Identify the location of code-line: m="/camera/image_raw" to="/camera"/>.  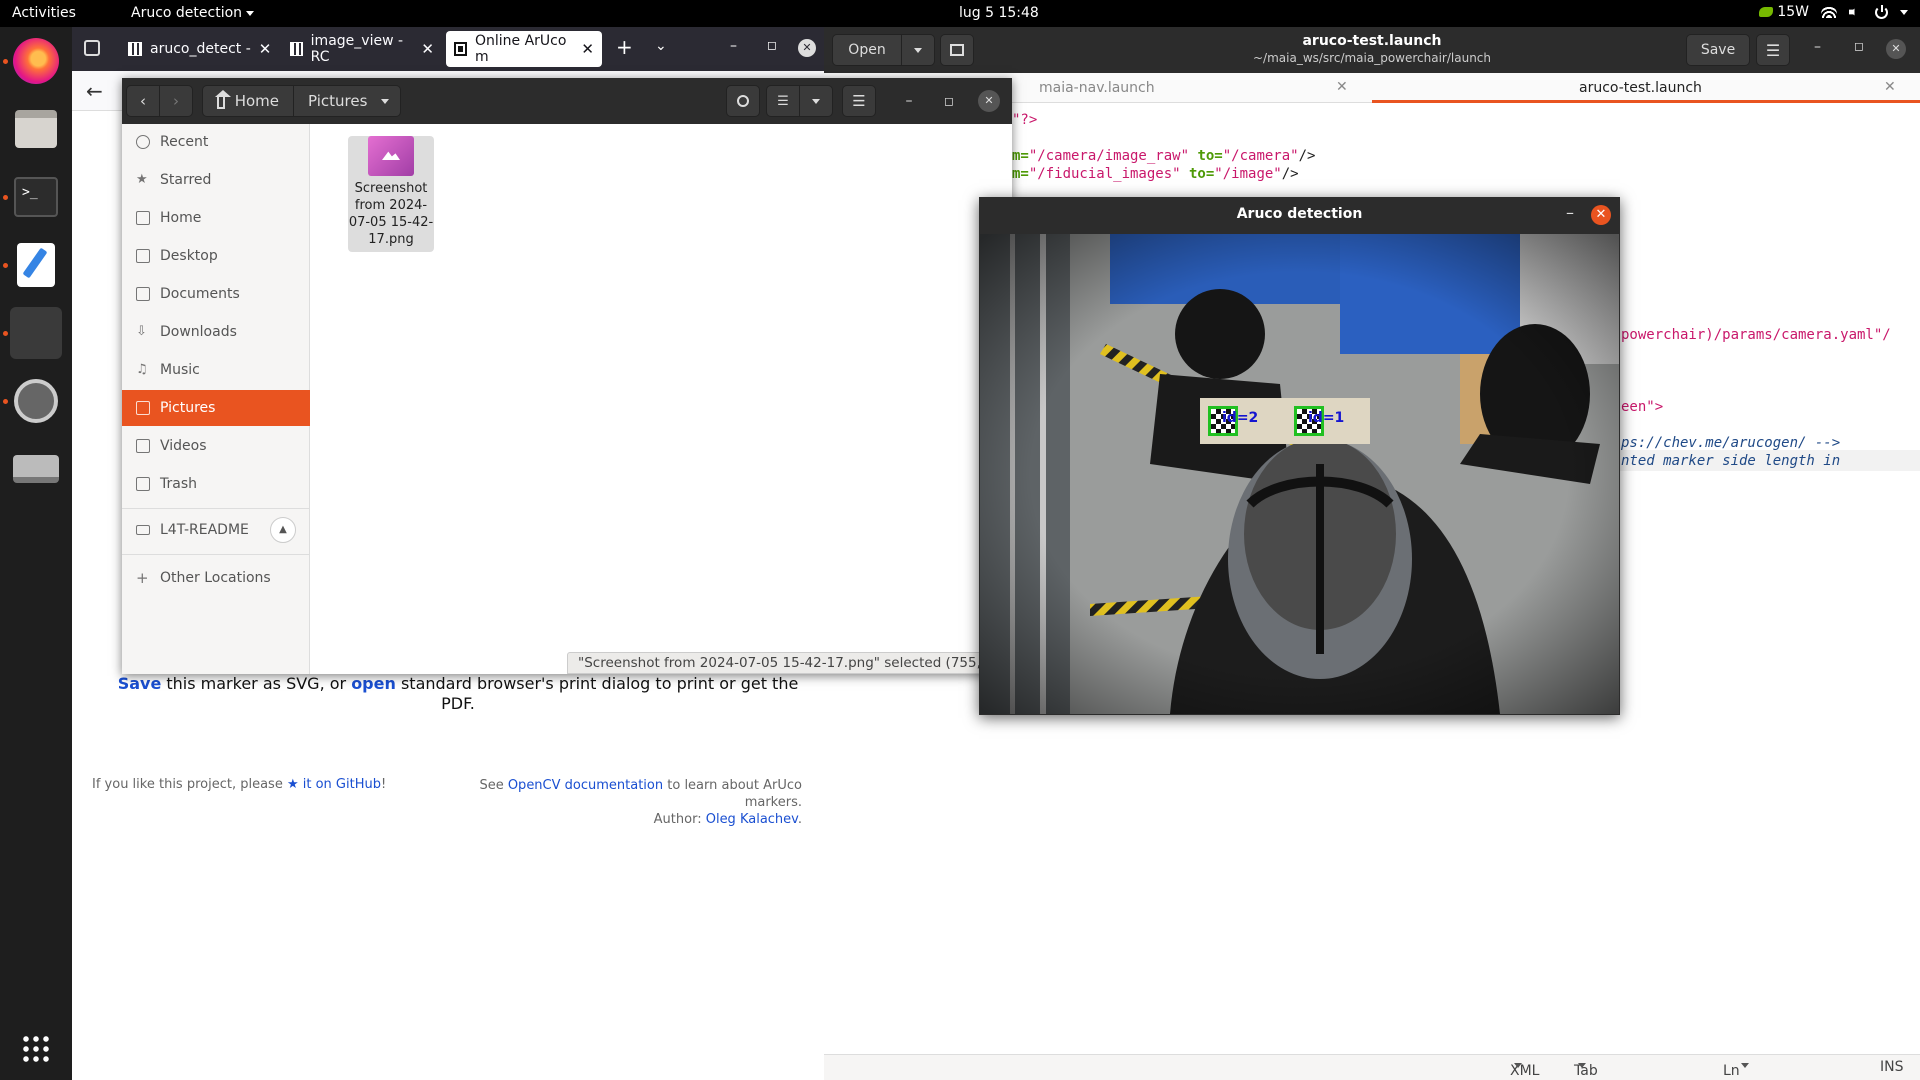
(1163, 156).